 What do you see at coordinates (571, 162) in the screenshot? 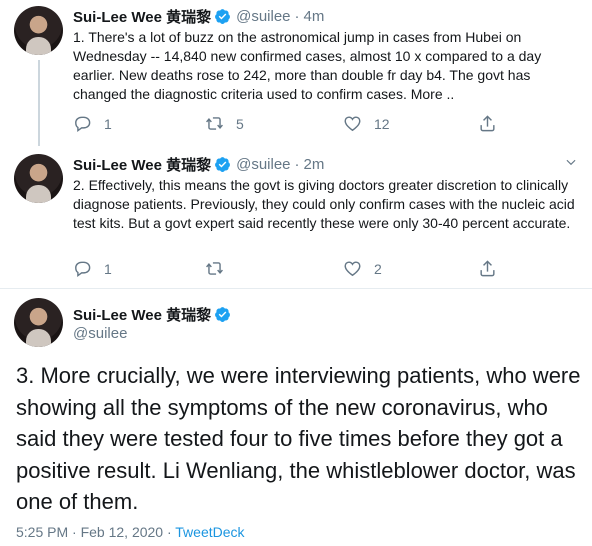
I see `chevron-down-icon` at bounding box center [571, 162].